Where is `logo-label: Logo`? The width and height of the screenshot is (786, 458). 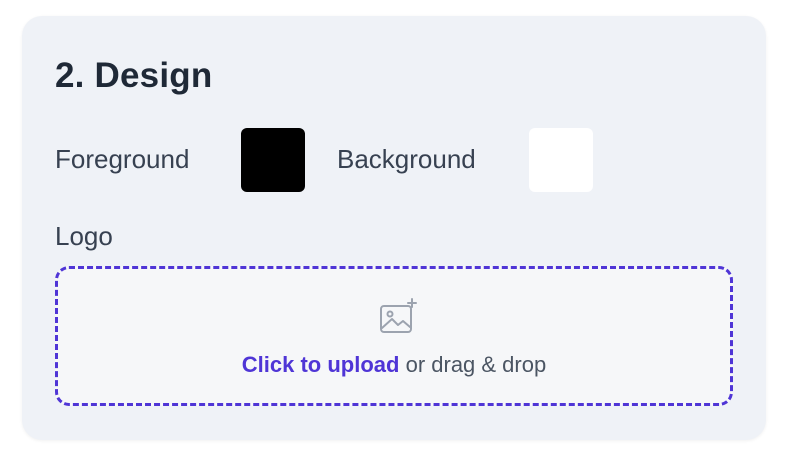
logo-label: Logo is located at coordinates (84, 236).